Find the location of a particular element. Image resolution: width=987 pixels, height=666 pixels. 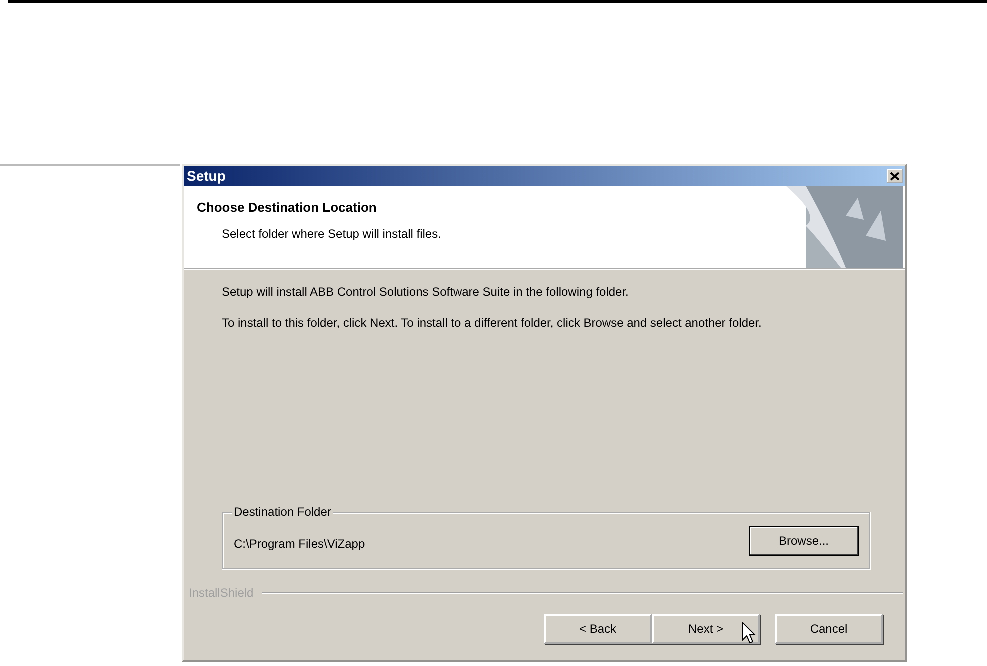

next-button: Next > is located at coordinates (706, 629).